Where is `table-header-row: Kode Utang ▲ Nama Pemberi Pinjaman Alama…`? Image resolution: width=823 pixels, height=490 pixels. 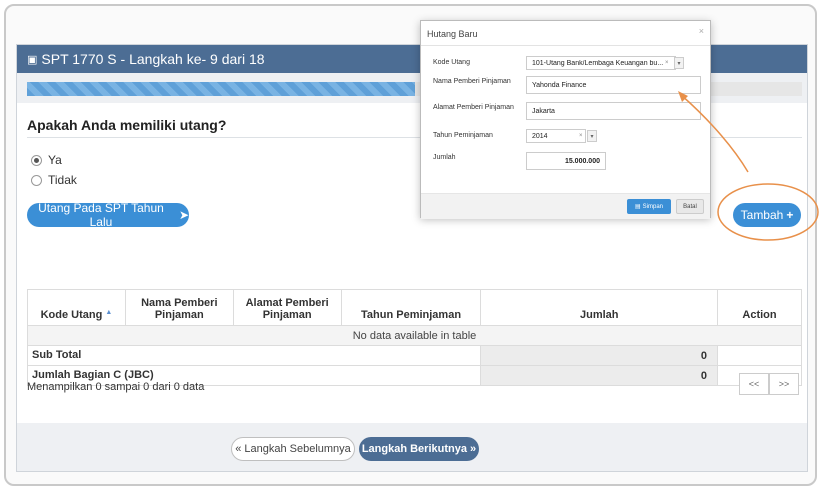 table-header-row: Kode Utang ▲ Nama Pemberi Pinjaman Alama… is located at coordinates (414, 307).